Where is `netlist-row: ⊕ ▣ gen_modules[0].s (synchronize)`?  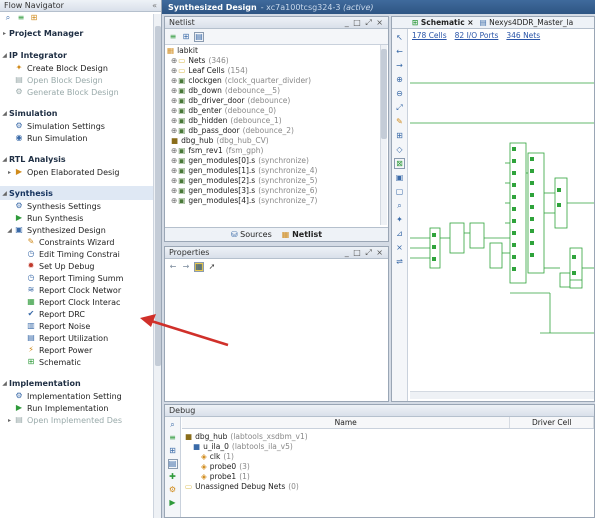 netlist-row: ⊕ ▣ gen_modules[0].s (synchronize) is located at coordinates (273, 160).